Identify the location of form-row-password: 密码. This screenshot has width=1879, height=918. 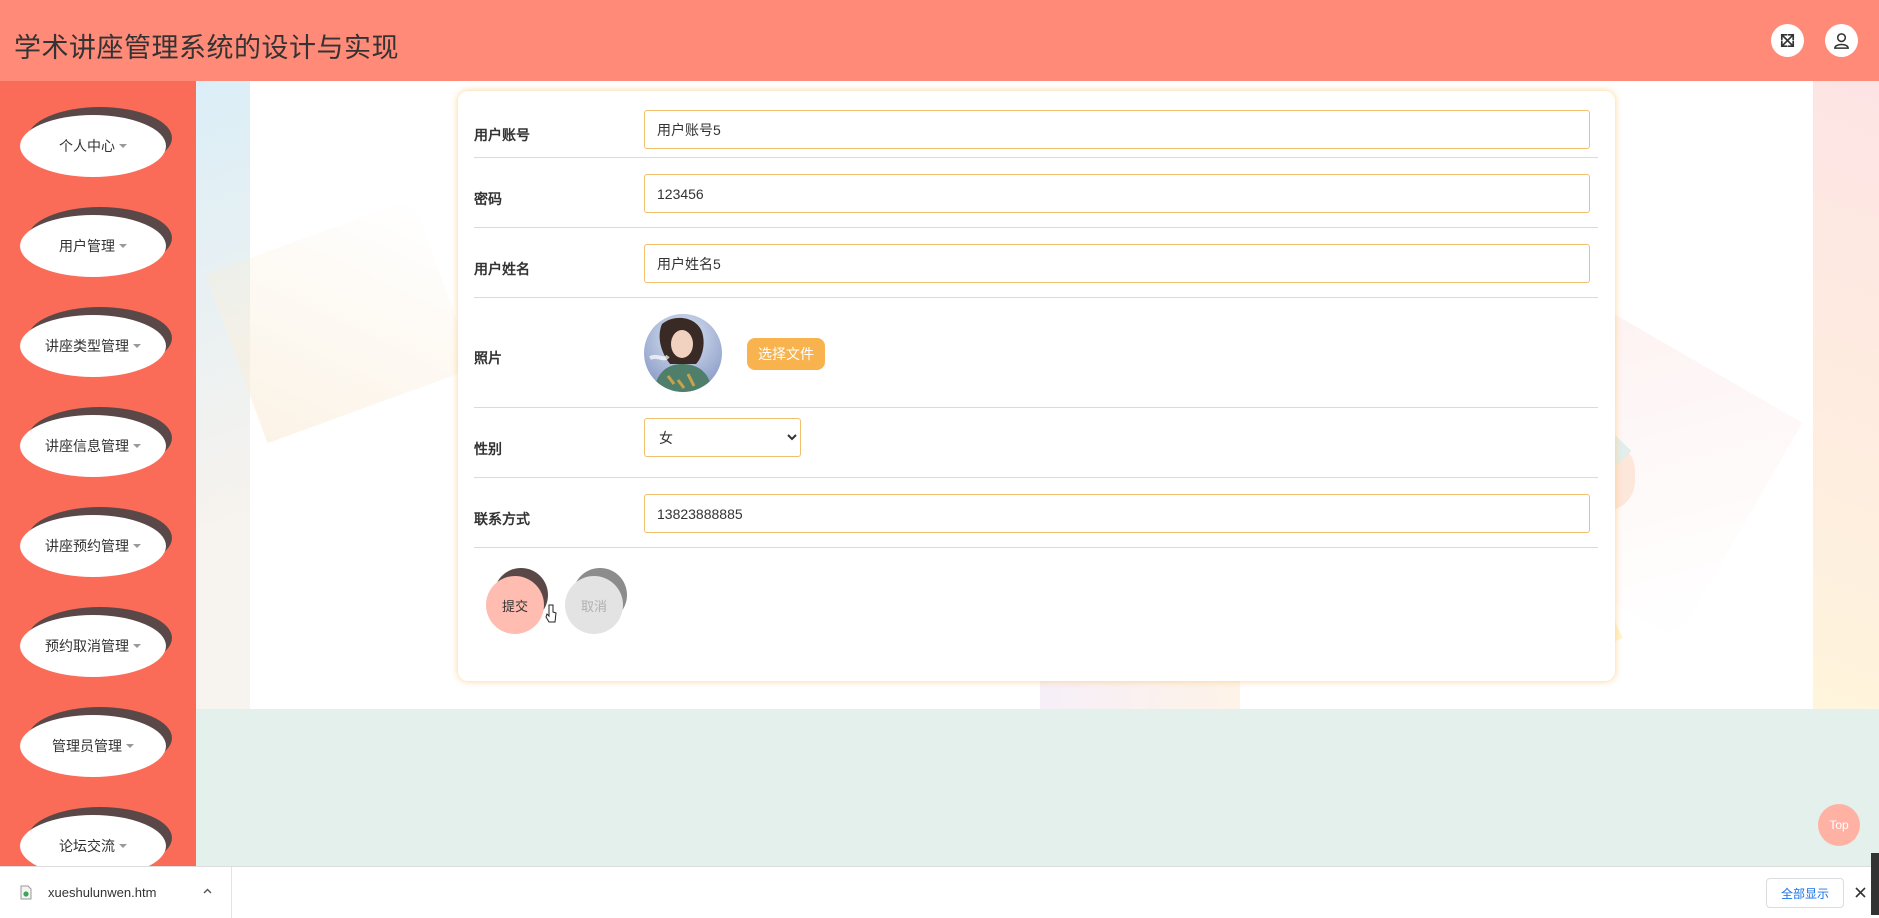
(1036, 193).